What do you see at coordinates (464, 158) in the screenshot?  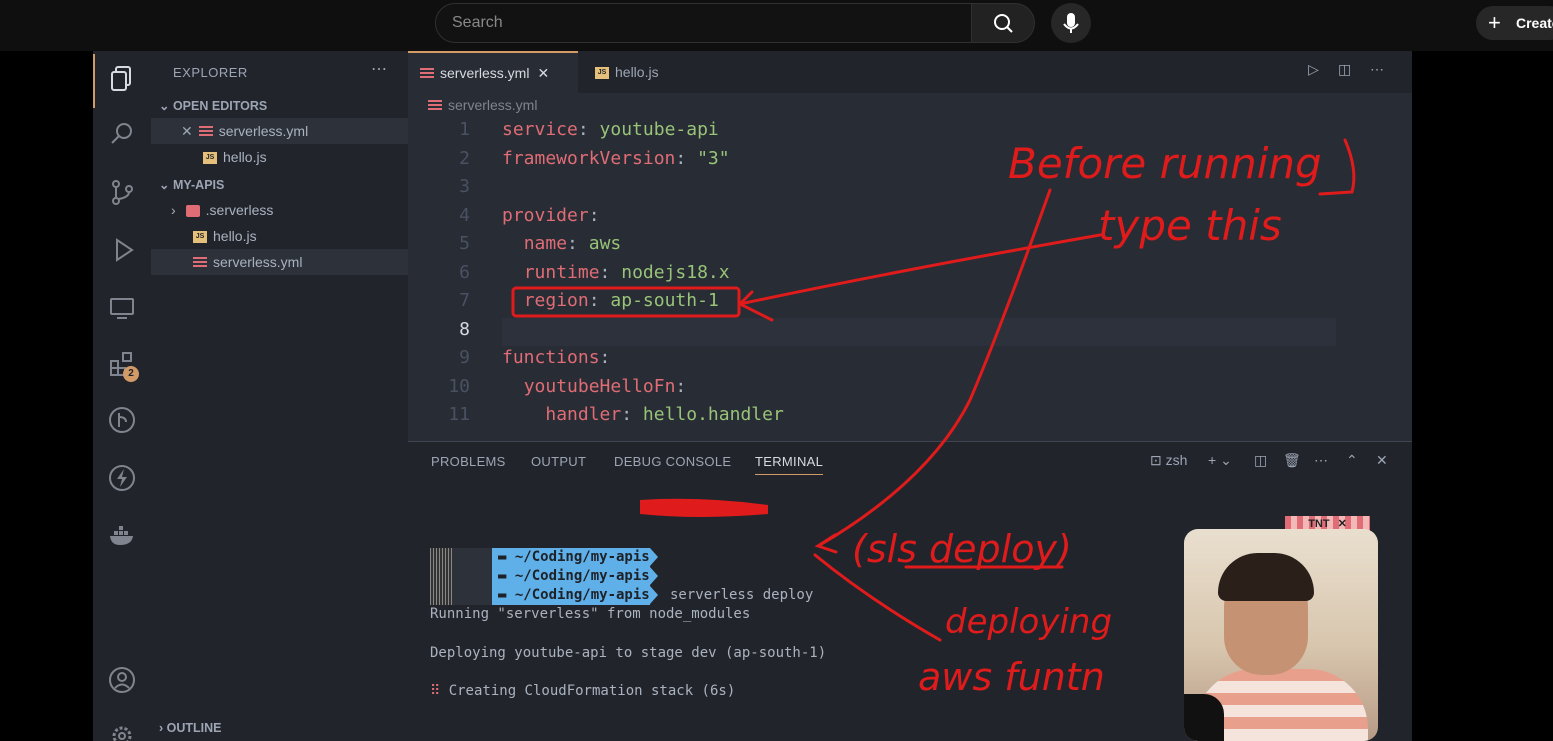 I see `line-number: 2` at bounding box center [464, 158].